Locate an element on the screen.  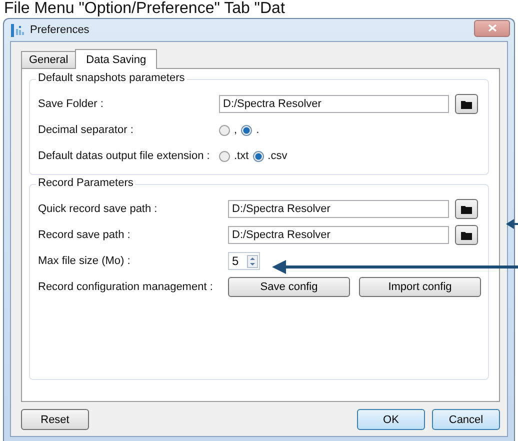
dialog-button: Cancel is located at coordinates (466, 419).